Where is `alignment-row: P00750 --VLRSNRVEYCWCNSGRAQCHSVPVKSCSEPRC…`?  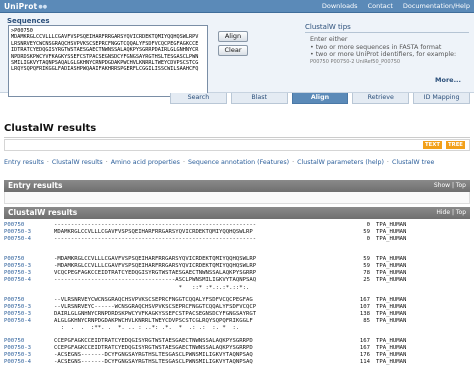
alignment-row: P00750 --VLRSNRVEYCWCNSGRAQCHSVPVKSCSEPRC… is located at coordinates (237, 300).